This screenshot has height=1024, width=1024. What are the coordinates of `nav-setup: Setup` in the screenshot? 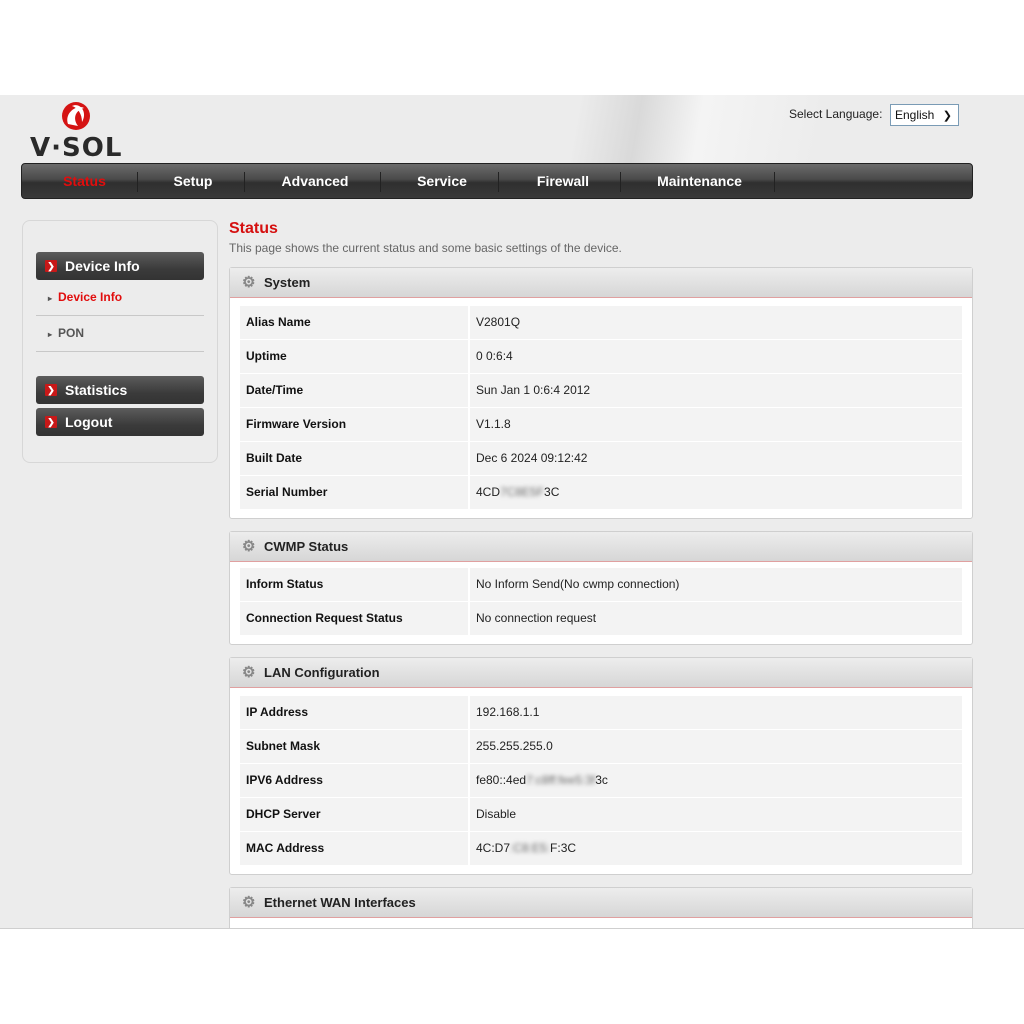 It's located at (193, 181).